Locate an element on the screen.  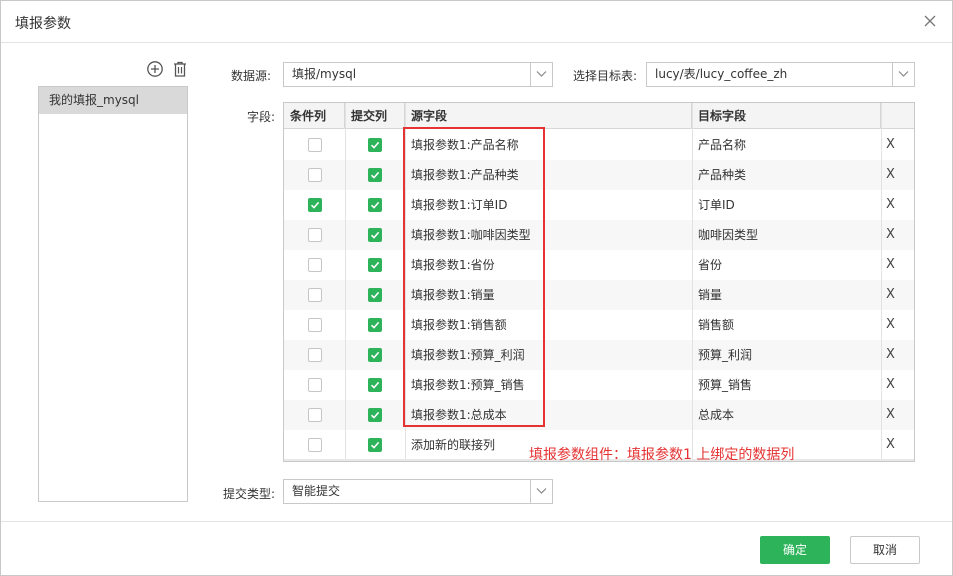
target-field-cell: 产品名称 is located at coordinates (786, 145).